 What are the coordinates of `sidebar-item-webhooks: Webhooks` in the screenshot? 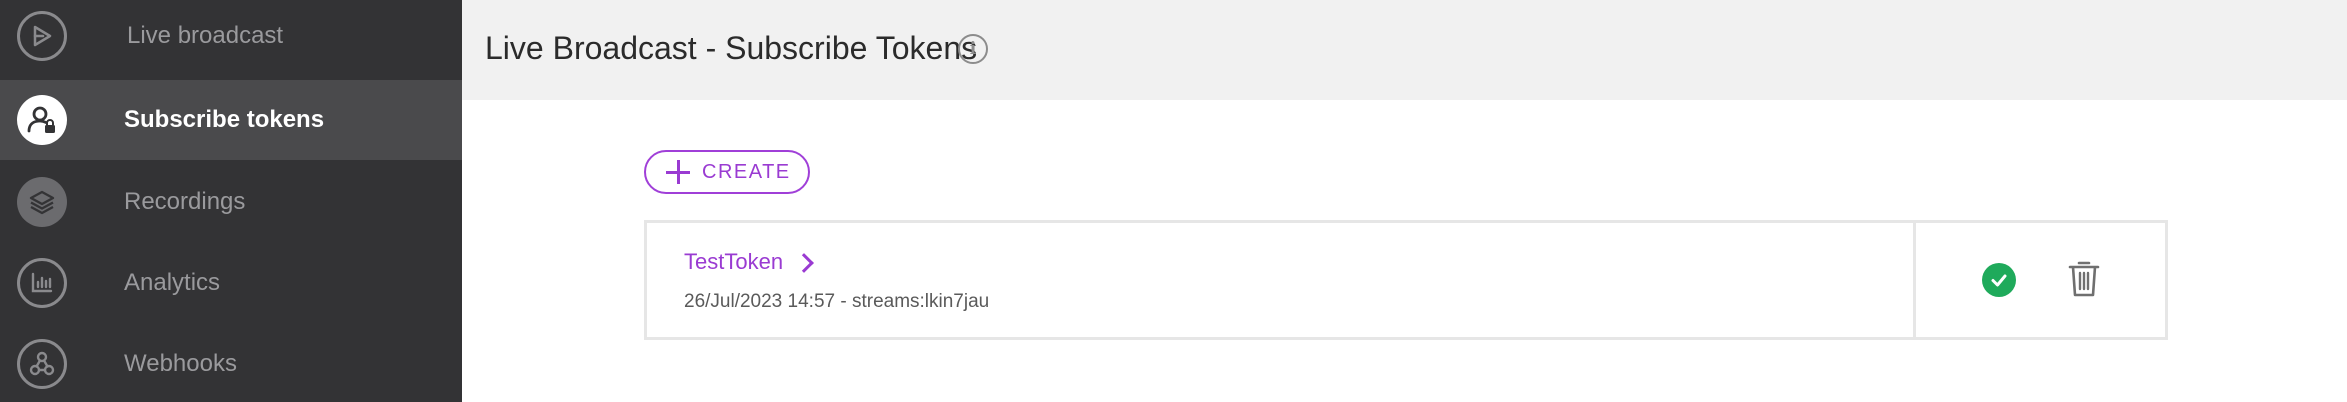 It's located at (231, 363).